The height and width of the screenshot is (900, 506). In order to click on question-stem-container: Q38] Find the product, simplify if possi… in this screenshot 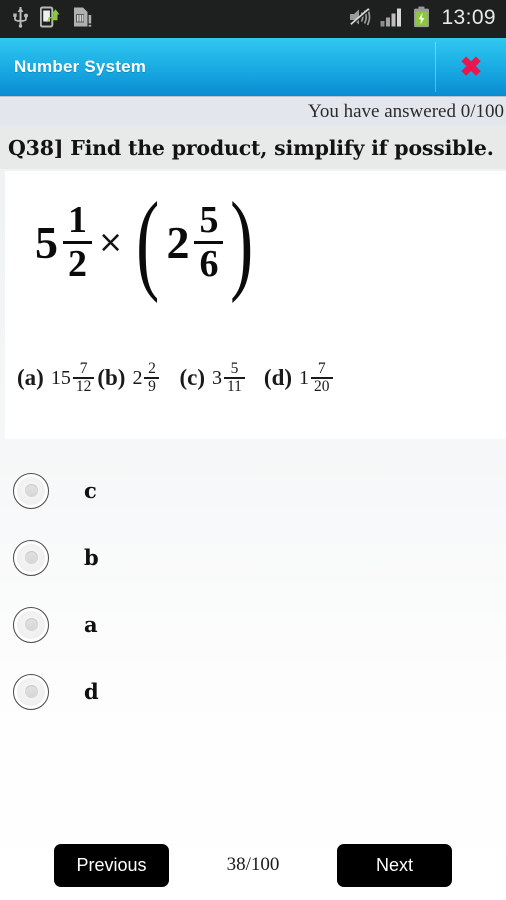, I will do `click(253, 147)`.